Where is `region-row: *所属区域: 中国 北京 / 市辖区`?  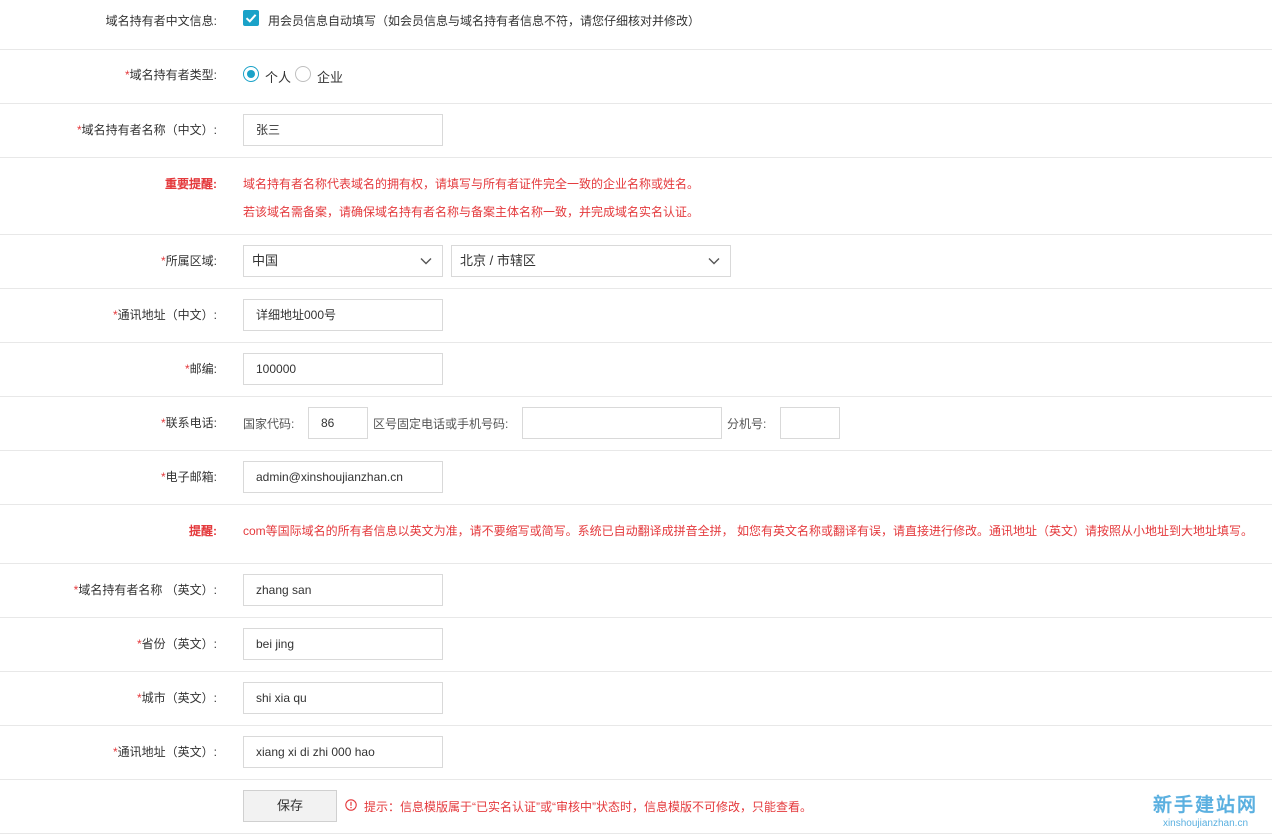 region-row: *所属区域: 中国 北京 / 市辖区 is located at coordinates (636, 262).